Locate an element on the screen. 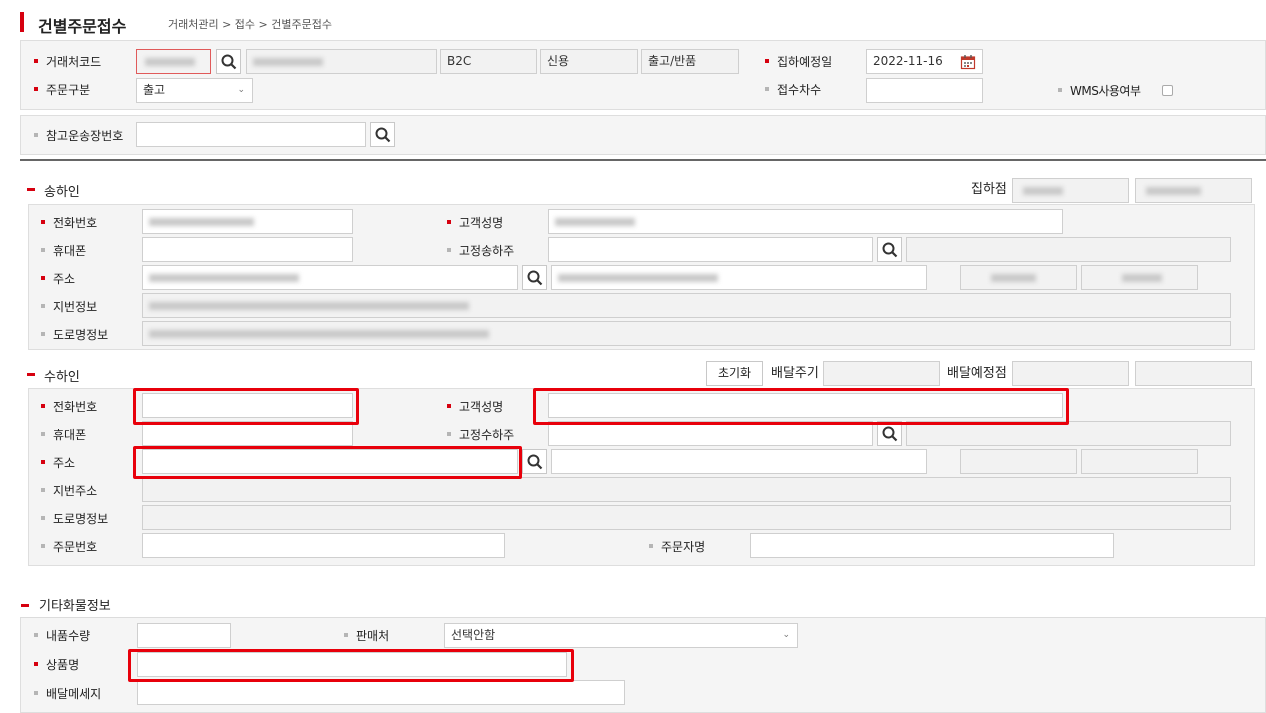 This screenshot has width=1266, height=713. sender-section-title: 송하인 is located at coordinates (62, 192).